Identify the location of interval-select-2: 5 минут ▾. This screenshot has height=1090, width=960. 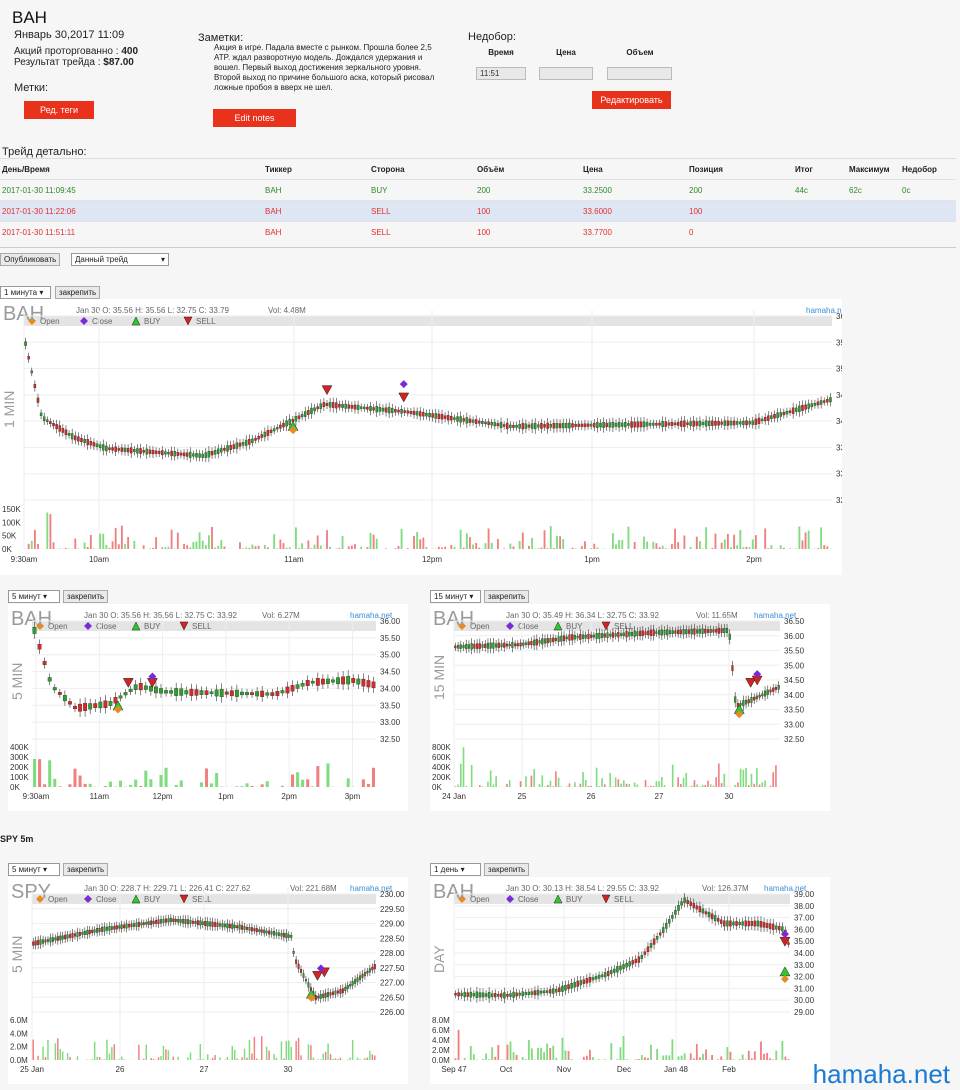
(34, 596).